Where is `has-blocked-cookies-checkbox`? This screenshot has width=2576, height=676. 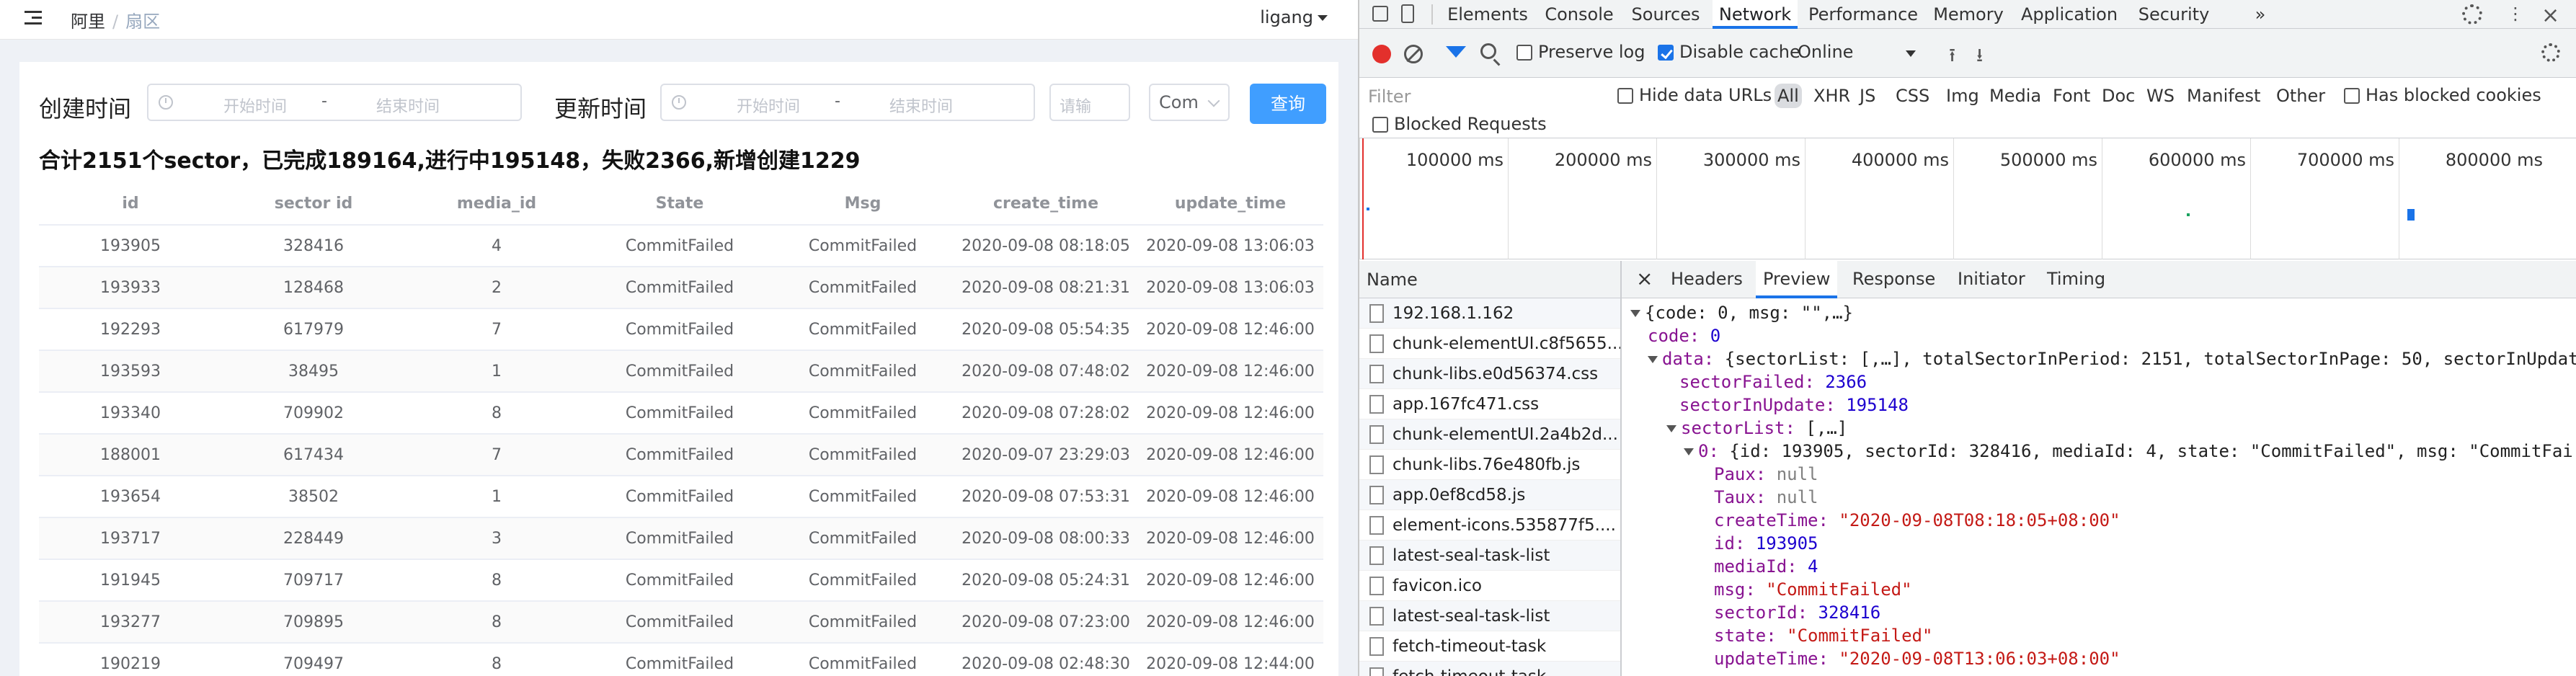
has-blocked-cookies-checkbox is located at coordinates (2352, 96).